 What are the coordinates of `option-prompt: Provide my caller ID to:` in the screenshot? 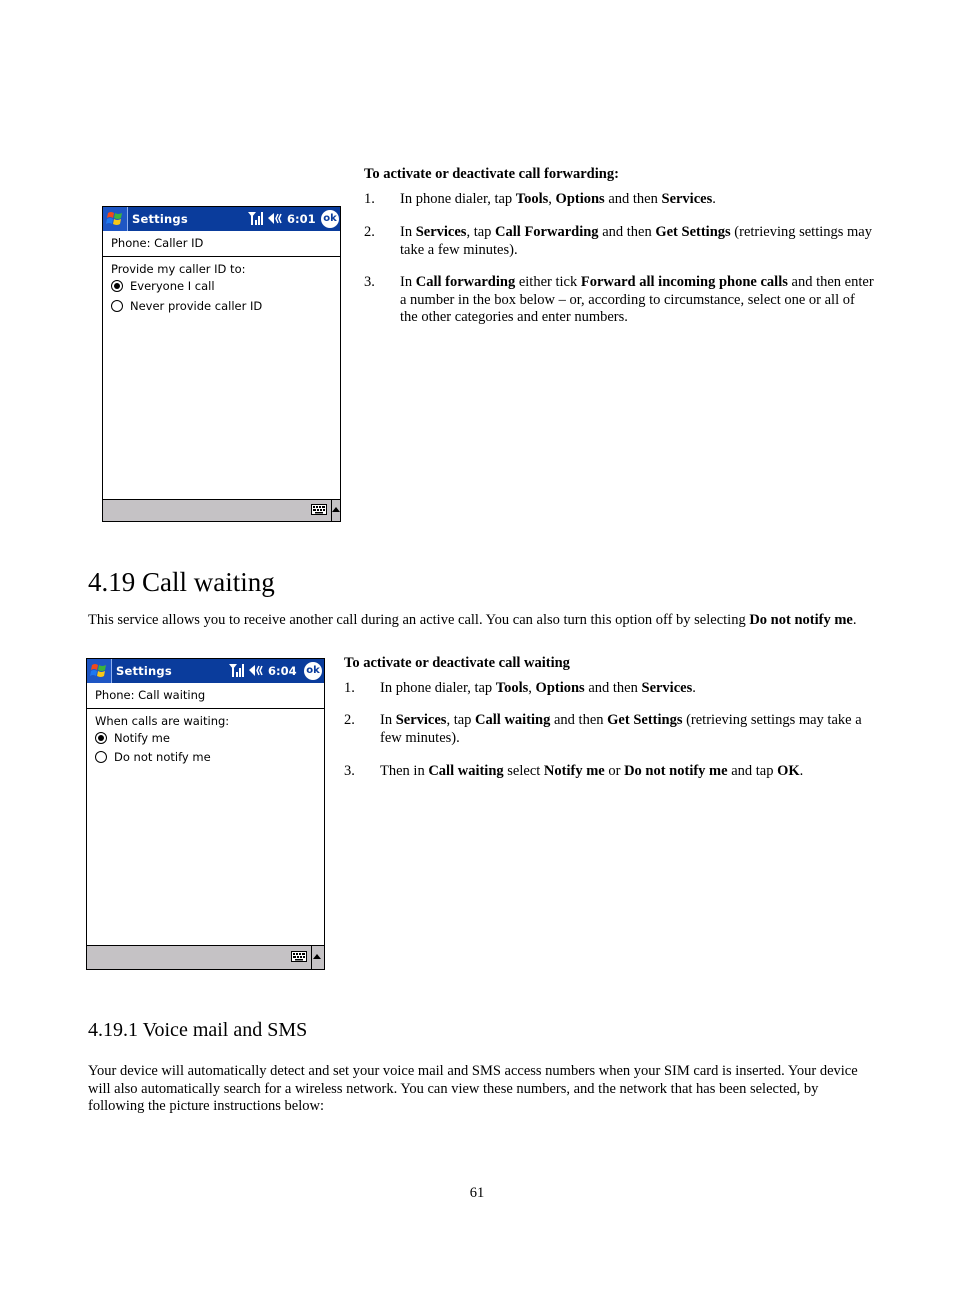 It's located at (178, 269).